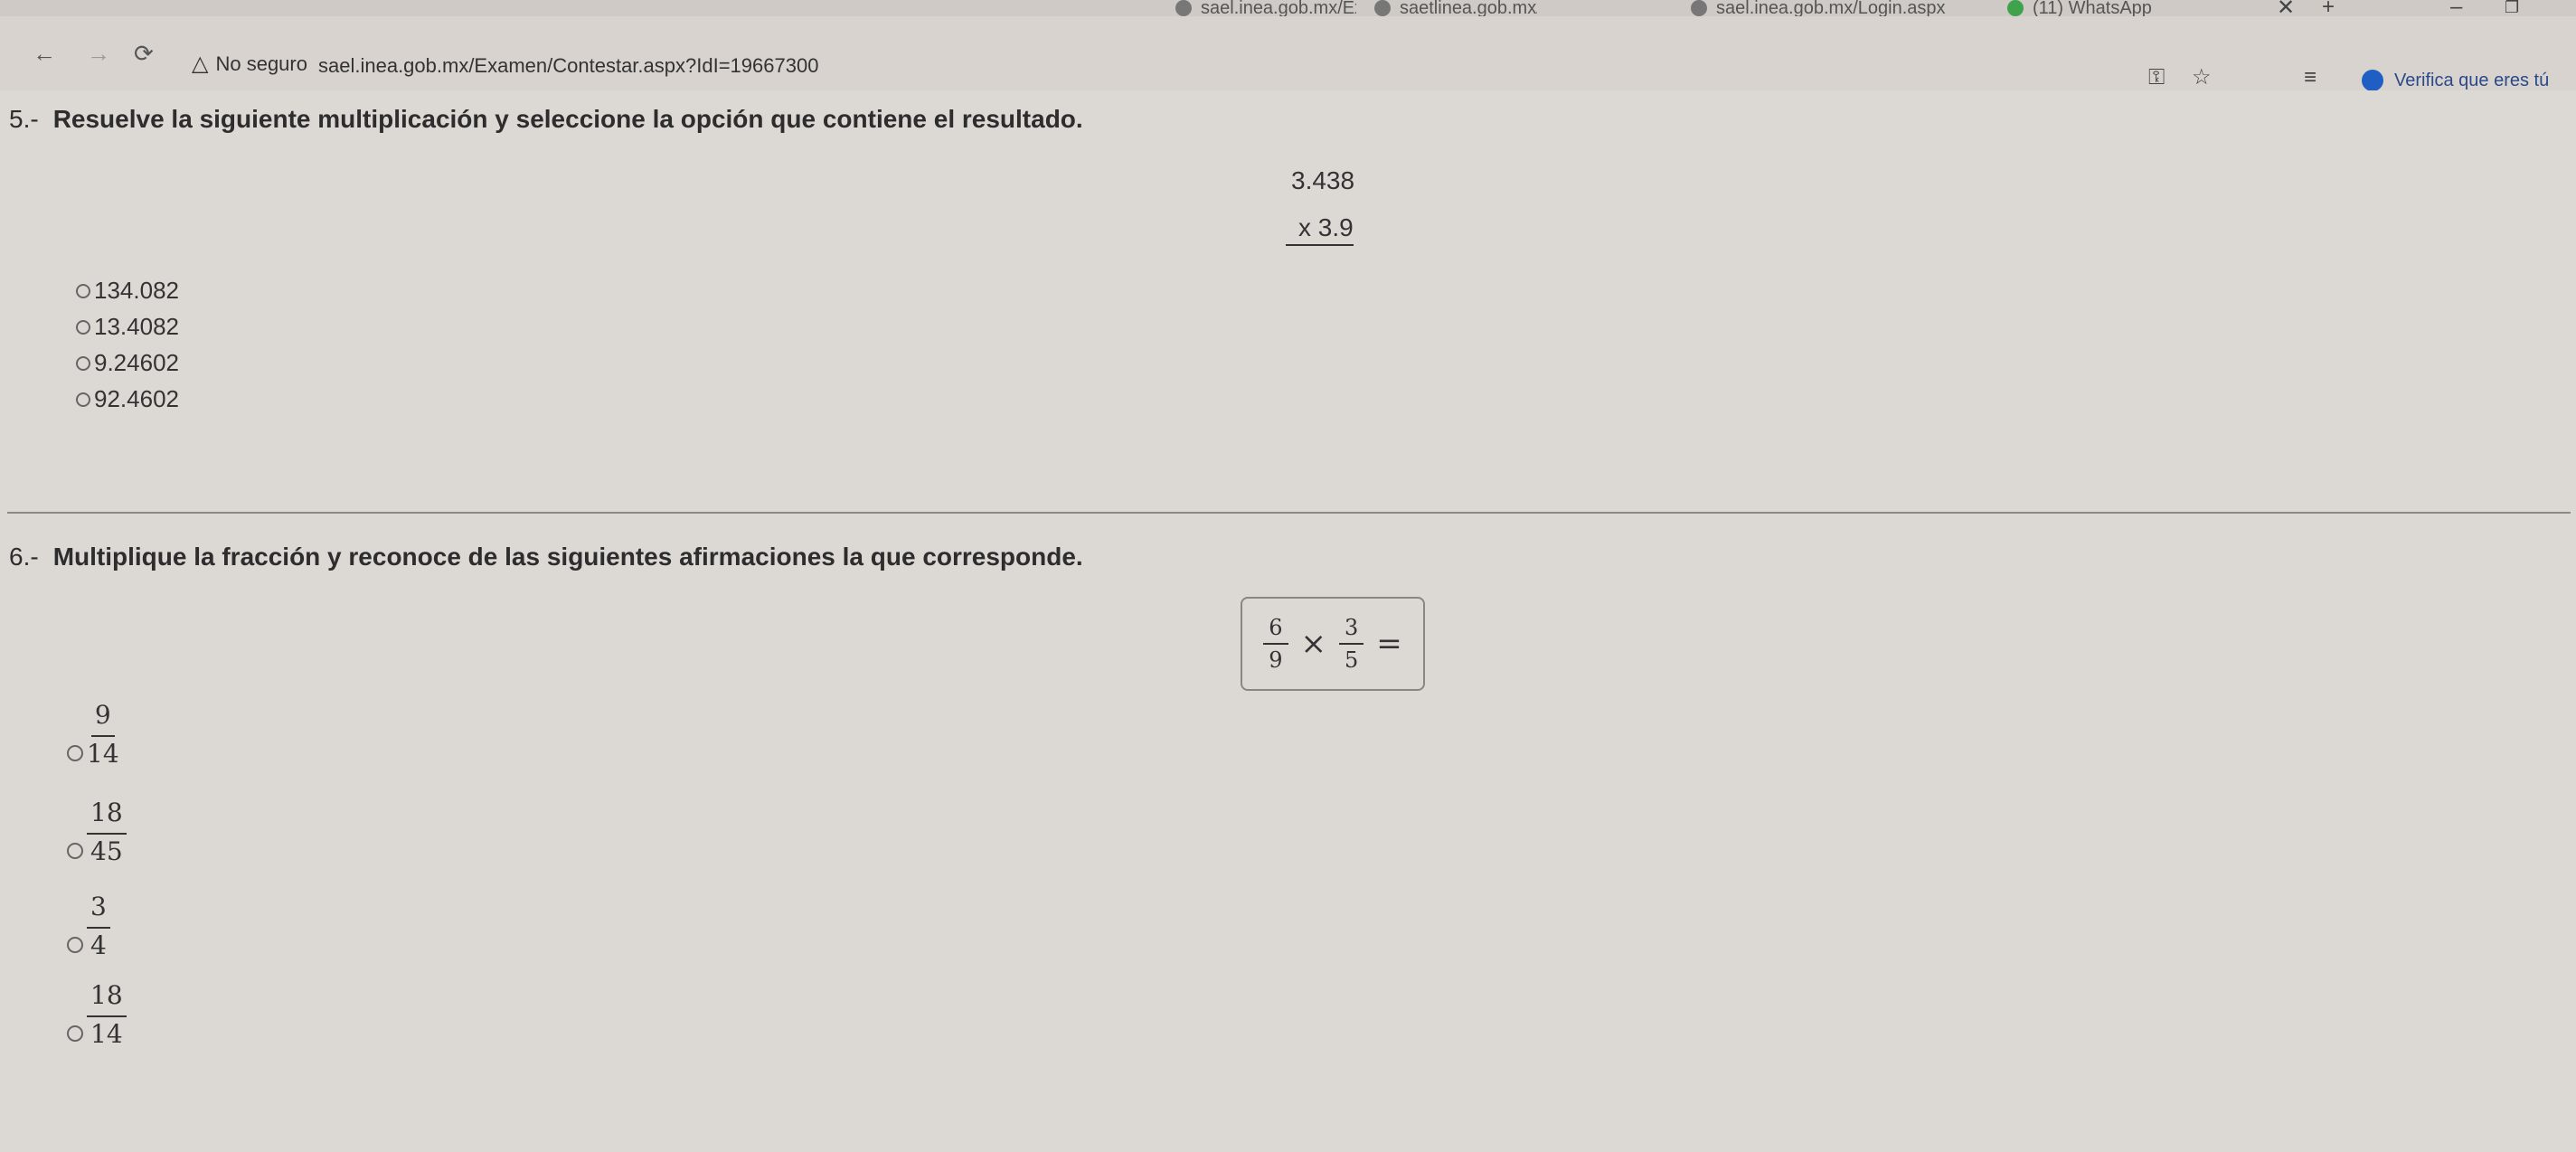  I want to click on multiply-icon: ×, so click(1313, 644).